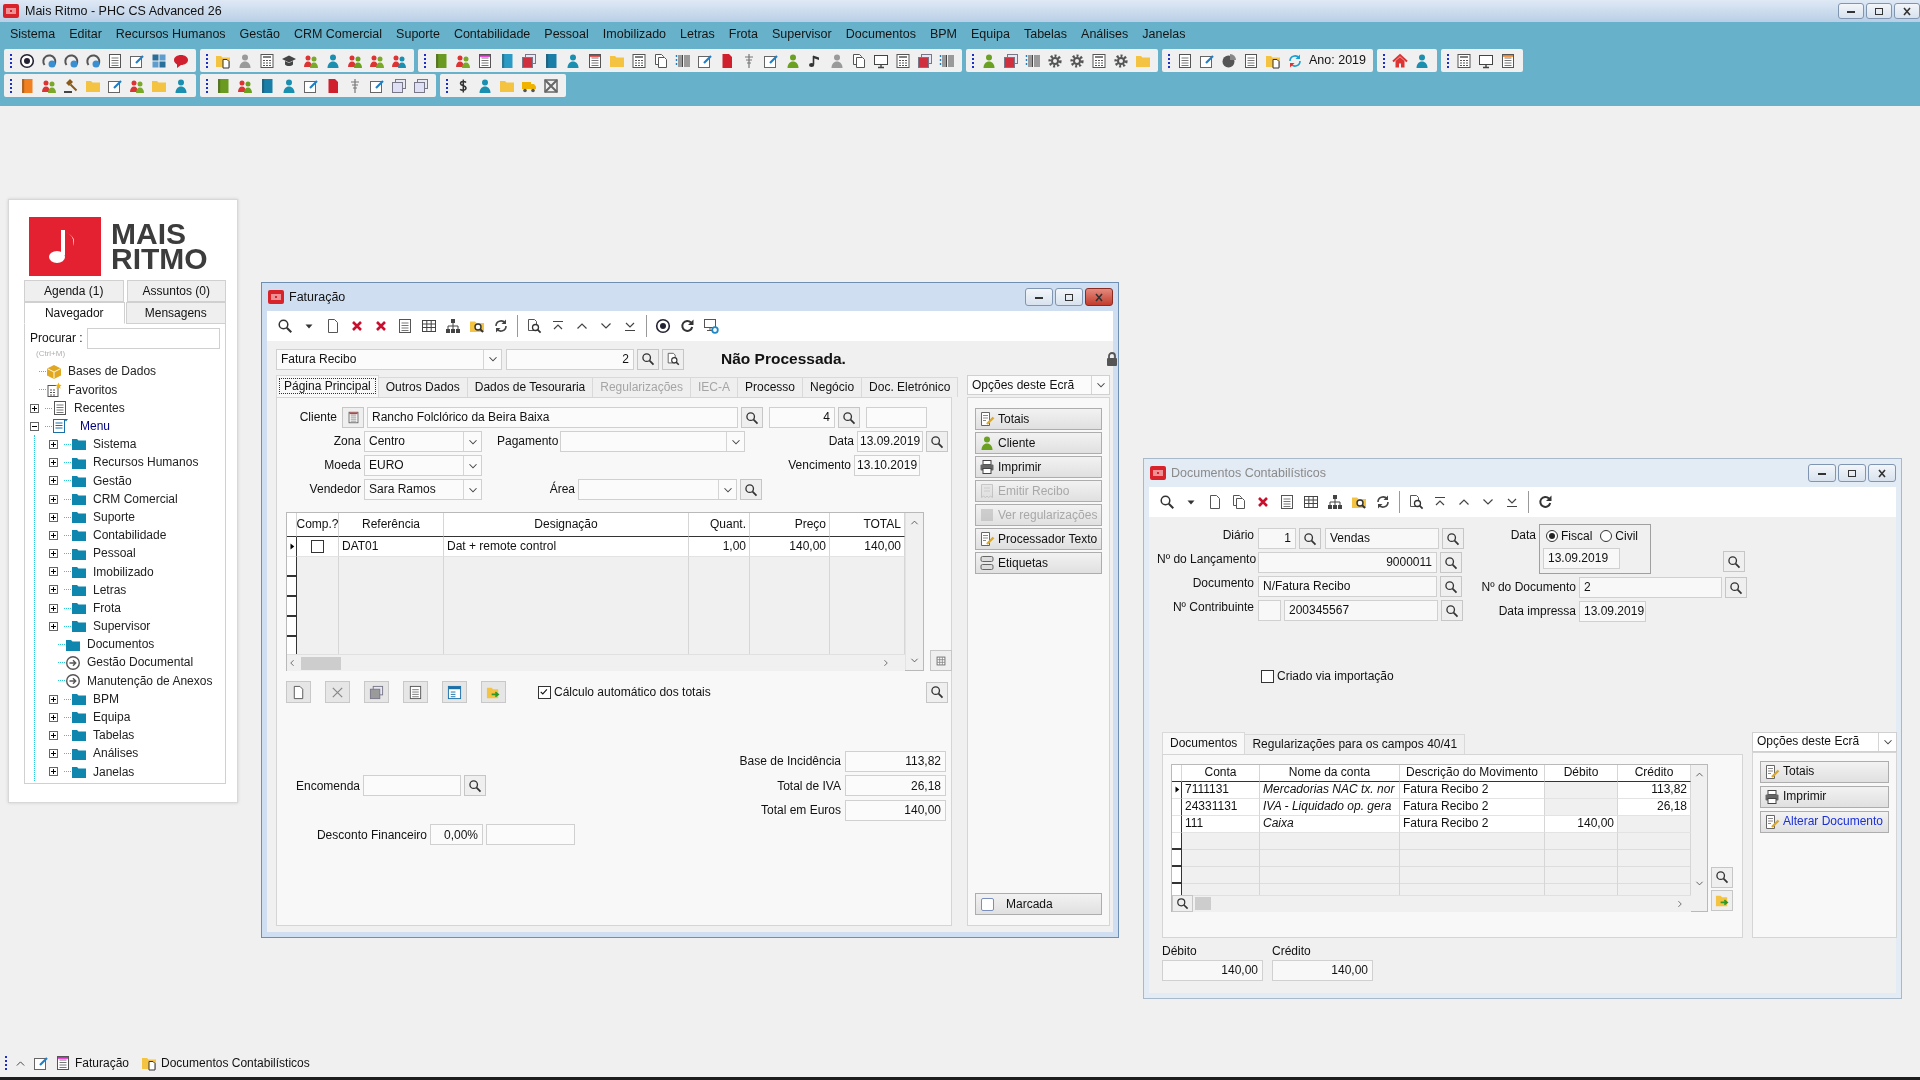  I want to click on tree-item: Janelas, so click(114, 771).